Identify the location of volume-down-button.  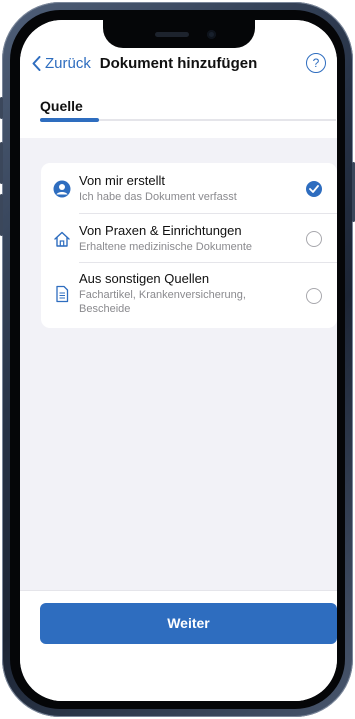
(1, 215).